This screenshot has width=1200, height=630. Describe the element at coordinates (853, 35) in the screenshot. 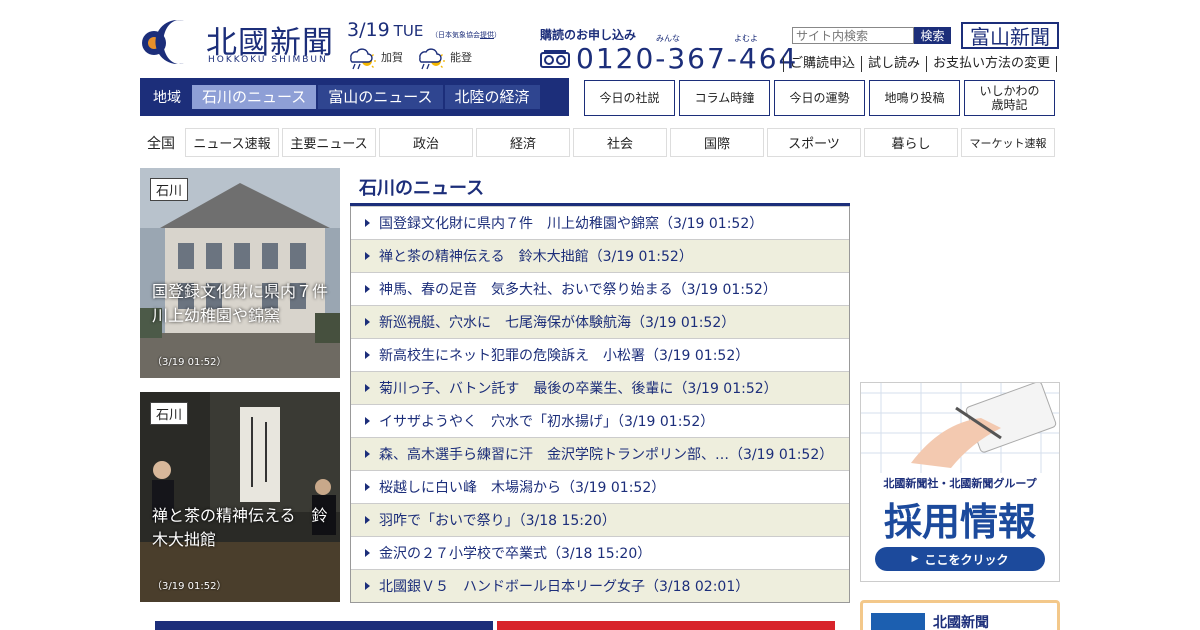

I see `search-input` at that location.